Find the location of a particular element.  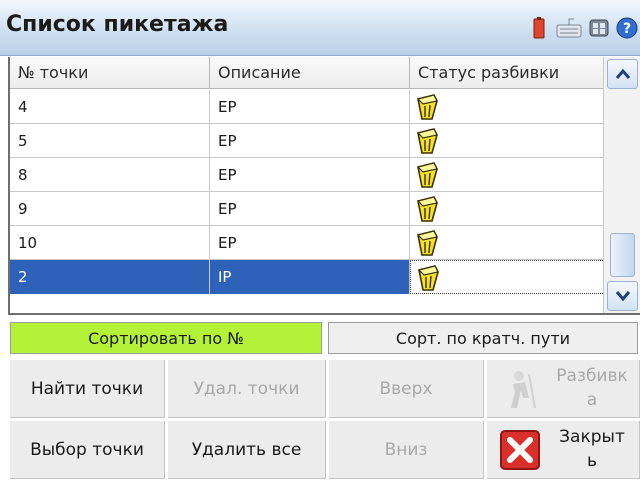

cell-description: IP is located at coordinates (310, 277).